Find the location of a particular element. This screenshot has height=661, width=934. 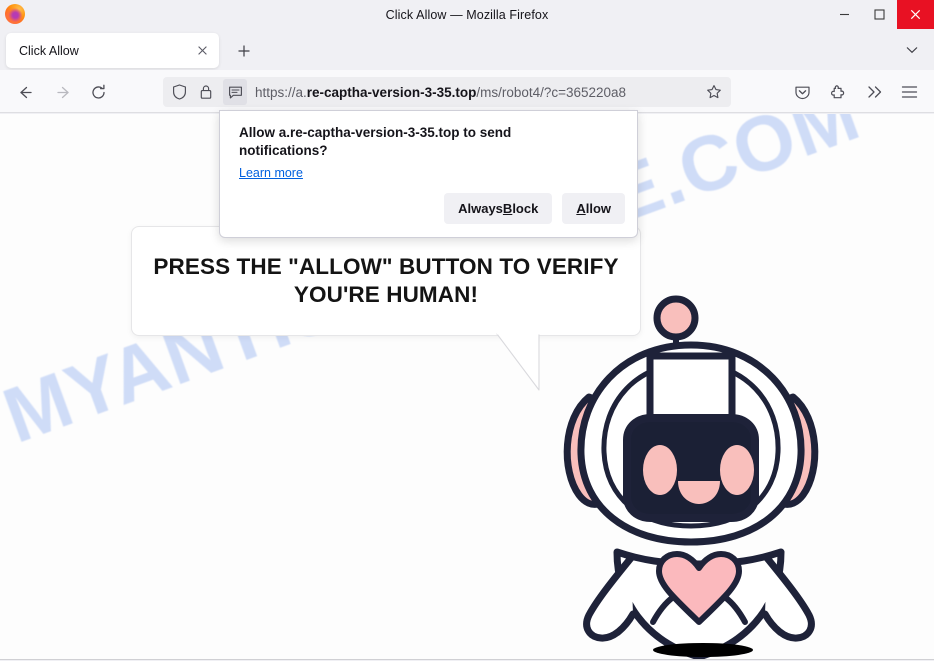

robot-cheek-left is located at coordinates (660, 470).